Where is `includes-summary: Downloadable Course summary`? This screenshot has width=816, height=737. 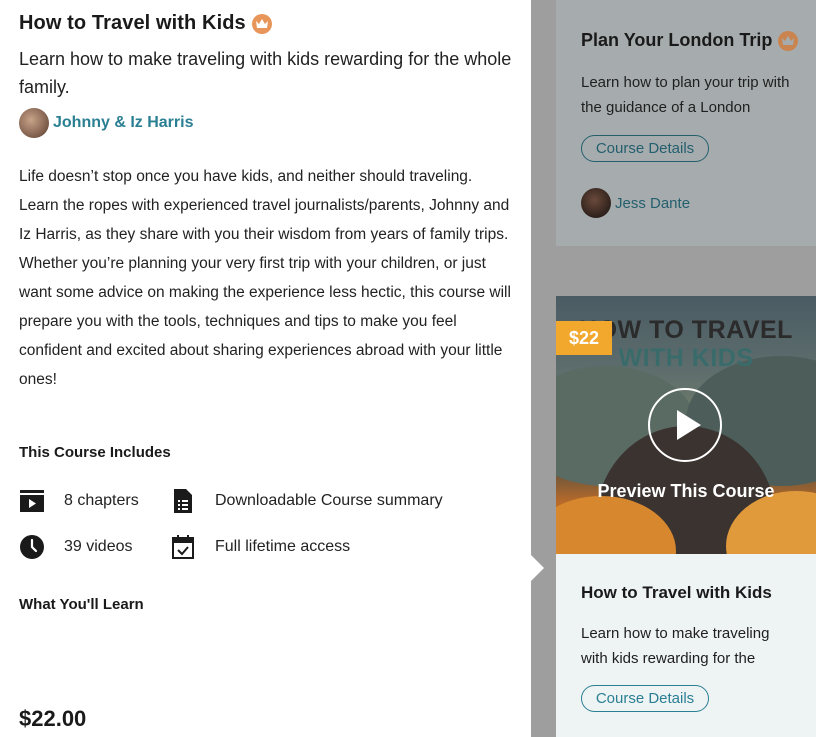 includes-summary: Downloadable Course summary is located at coordinates (306, 501).